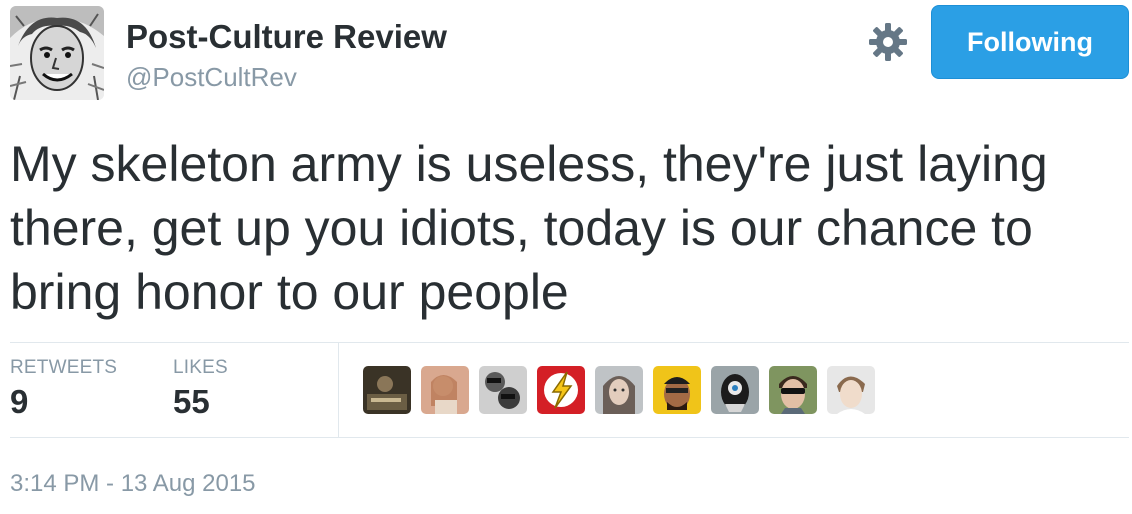  What do you see at coordinates (338, 390) in the screenshot?
I see `stats-divider` at bounding box center [338, 390].